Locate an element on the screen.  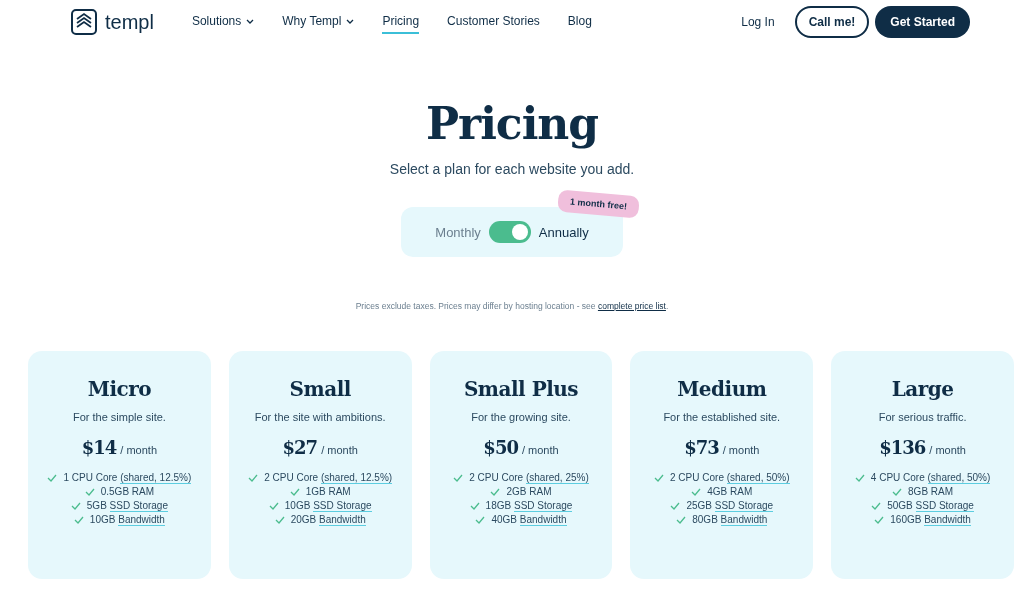
plan-price: $136 is located at coordinates (902, 447).